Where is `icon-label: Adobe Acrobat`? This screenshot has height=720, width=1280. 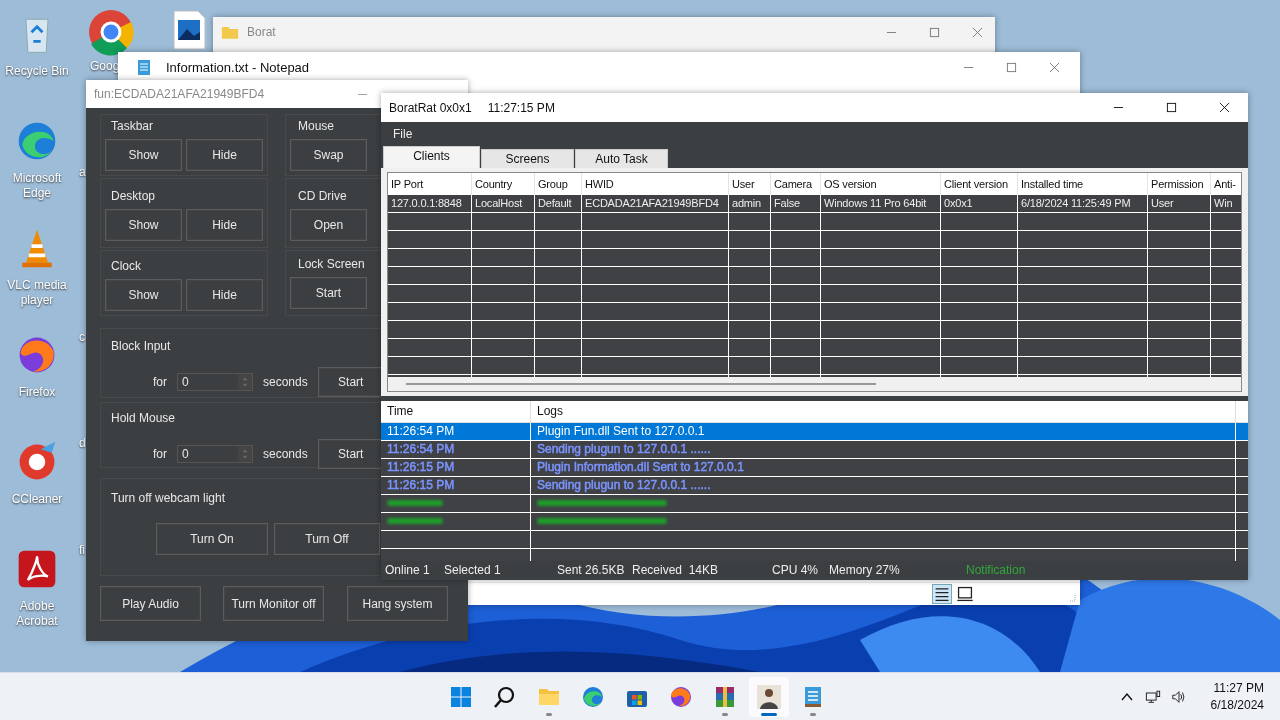 icon-label: Adobe Acrobat is located at coordinates (37, 614).